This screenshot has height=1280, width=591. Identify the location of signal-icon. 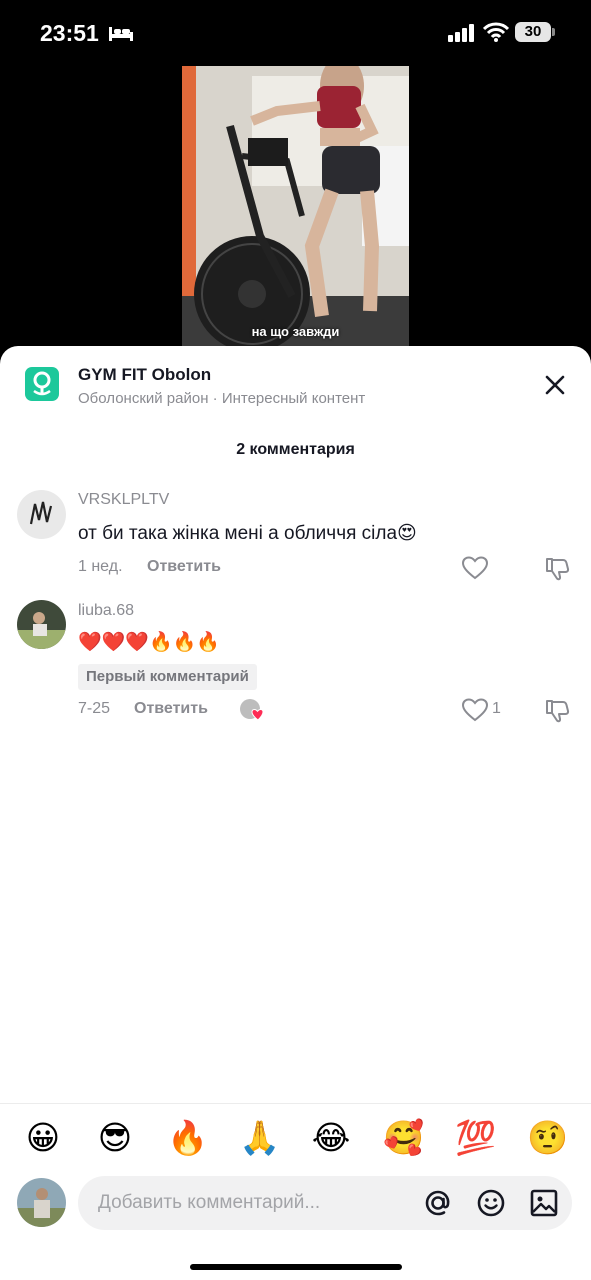
(461, 33).